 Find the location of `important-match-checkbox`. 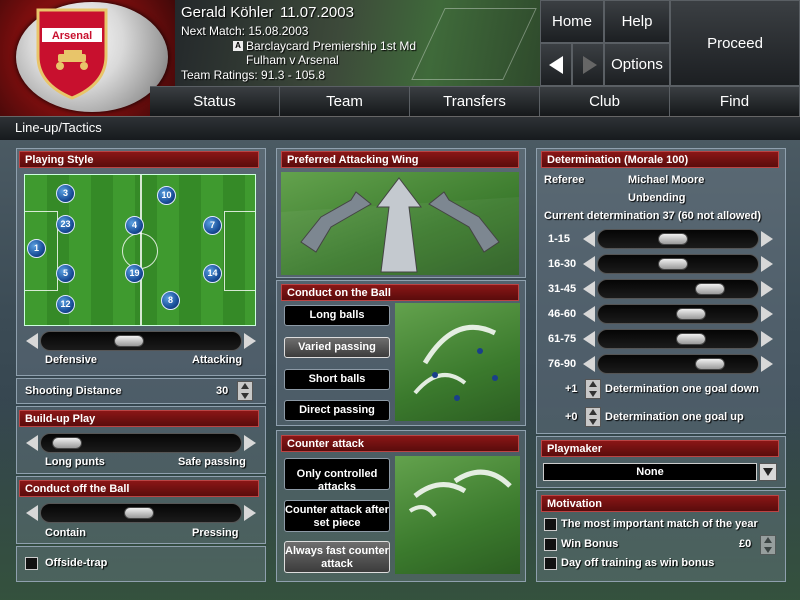

important-match-checkbox is located at coordinates (550, 524).